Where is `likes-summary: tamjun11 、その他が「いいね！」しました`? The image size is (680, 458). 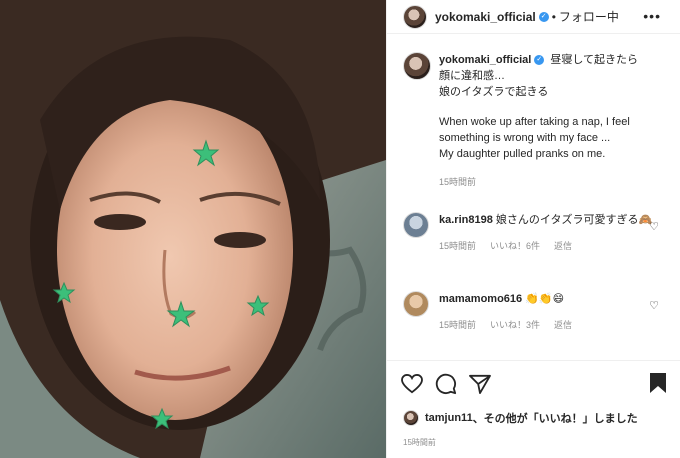
likes-summary: tamjun11 、その他が「いいね！」しました is located at coordinates (520, 418).